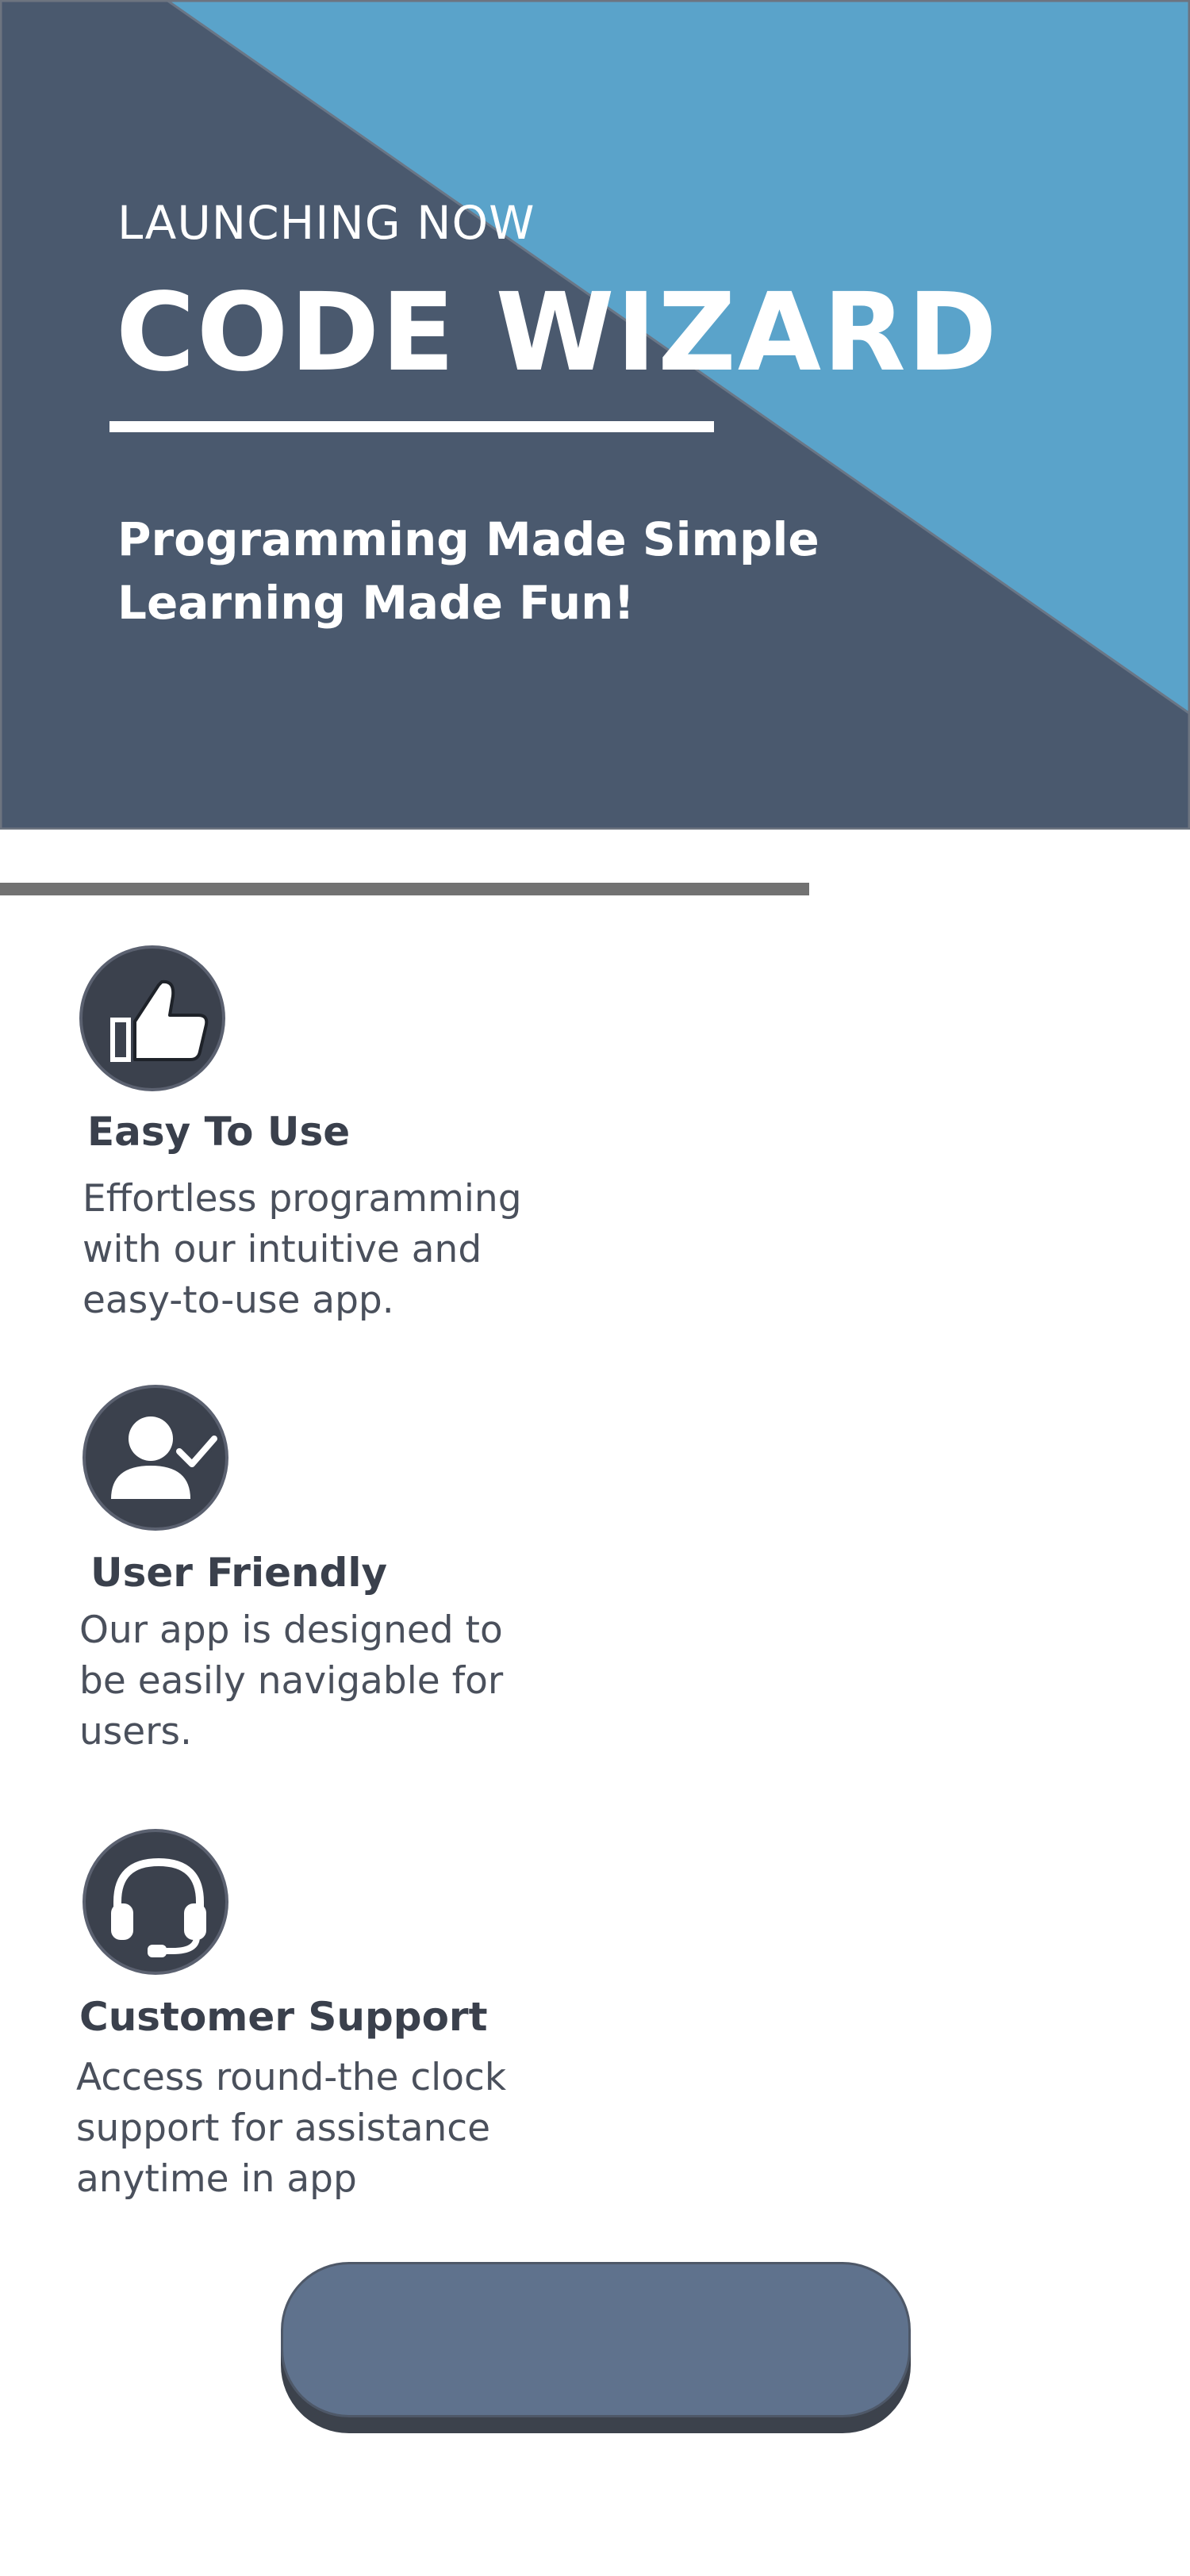 The height and width of the screenshot is (2576, 1190). I want to click on desc-line: anytime in app, so click(216, 2179).